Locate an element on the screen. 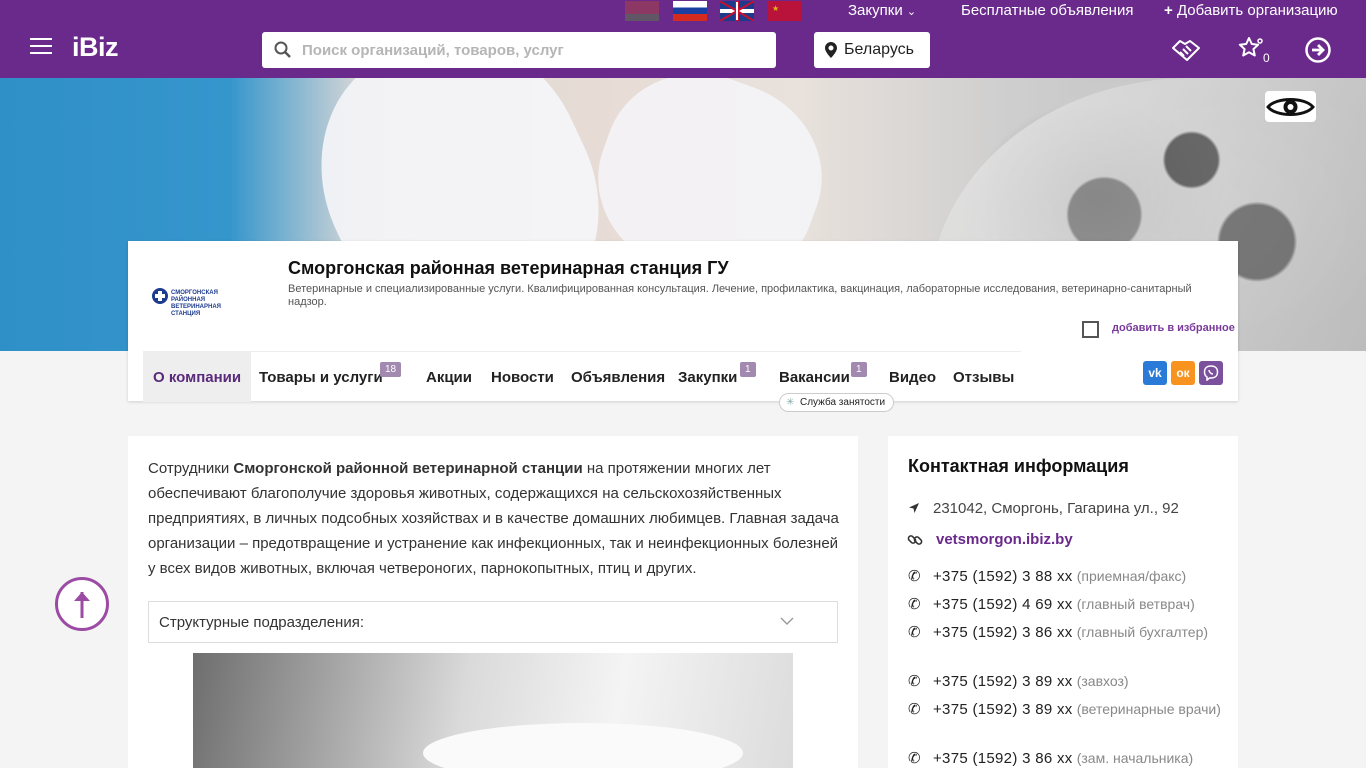 This screenshot has width=1366, height=768. phone-row: ✆ +375 (1592) 3 86 xx (зам. начальника) is located at coordinates (1068, 757).